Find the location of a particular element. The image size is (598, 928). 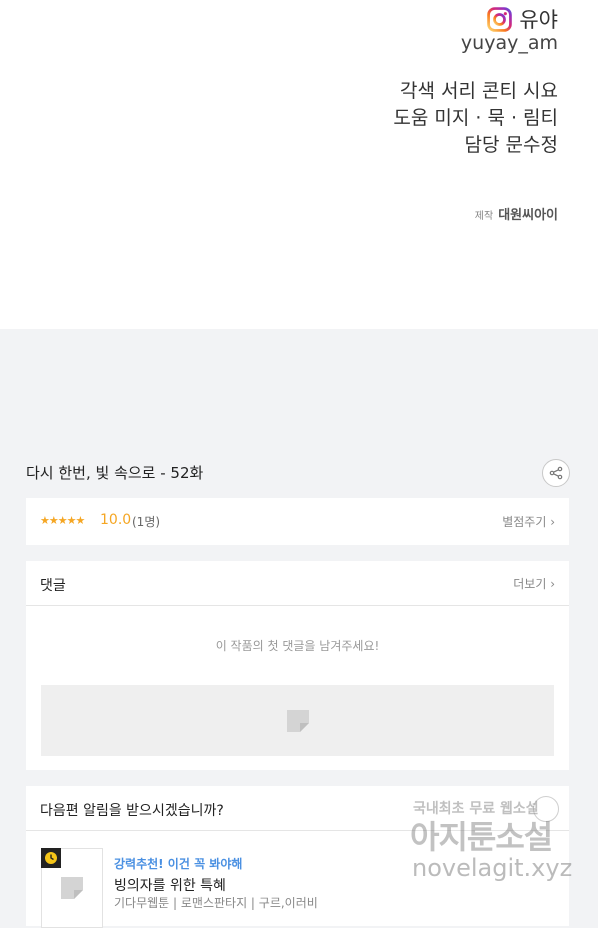

watermark-line-2: 아지툰소설 is located at coordinates (481, 837).